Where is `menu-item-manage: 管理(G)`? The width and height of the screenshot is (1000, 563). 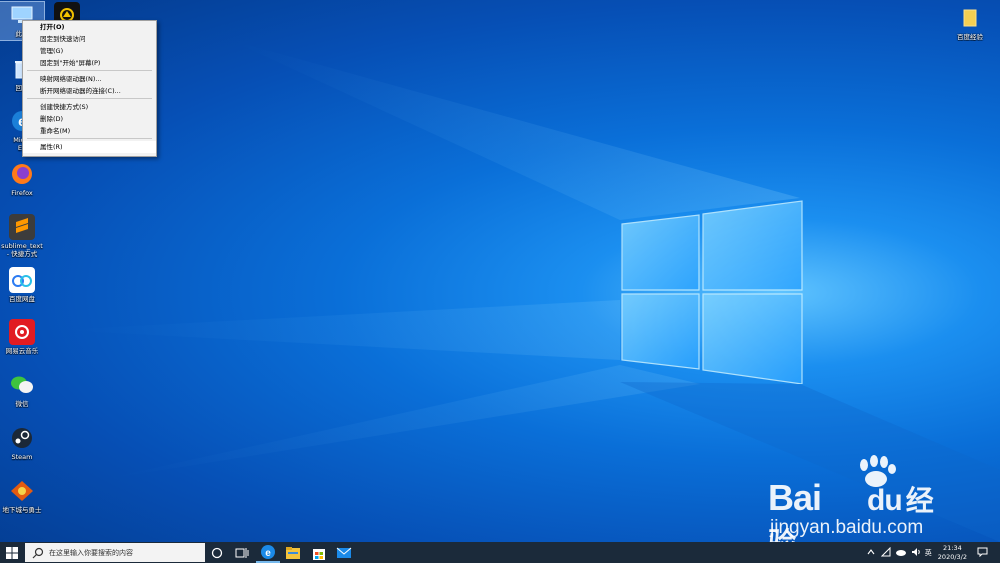 menu-item-manage: 管理(G) is located at coordinates (89, 51).